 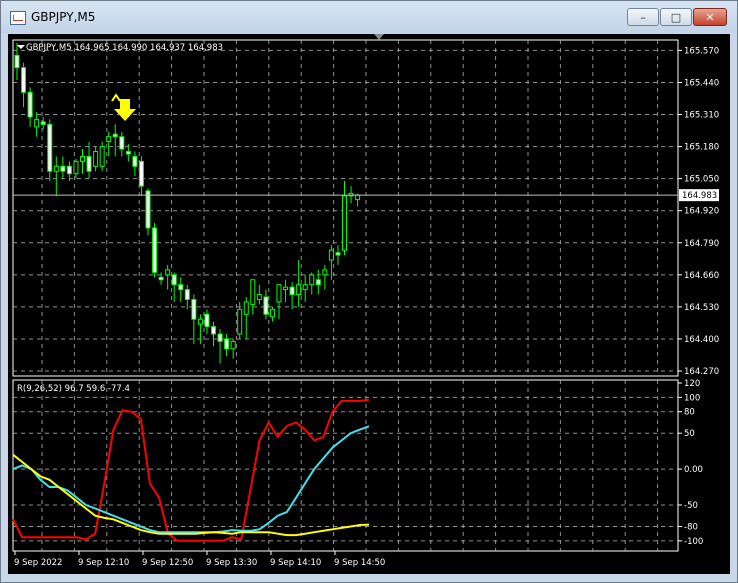 I want to click on window-title: GBPJPY,M5, so click(x=63, y=17).